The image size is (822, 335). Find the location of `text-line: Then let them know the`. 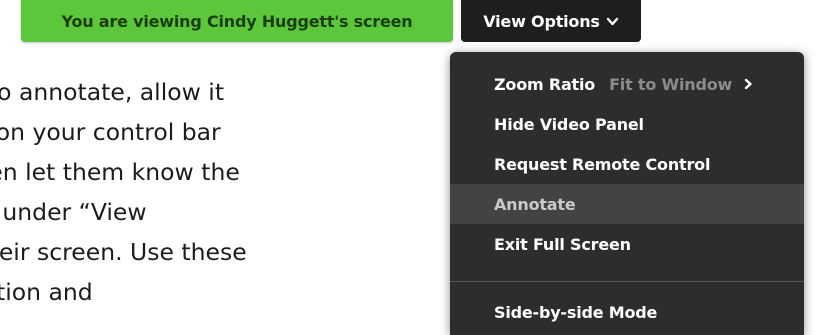

text-line: Then let them know the is located at coordinates (120, 172).